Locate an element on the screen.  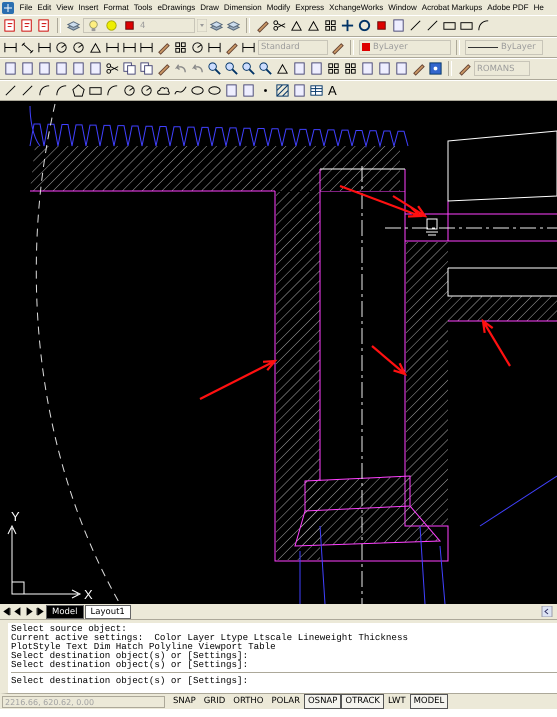
menu-item: Dimension is located at coordinates (242, 7).